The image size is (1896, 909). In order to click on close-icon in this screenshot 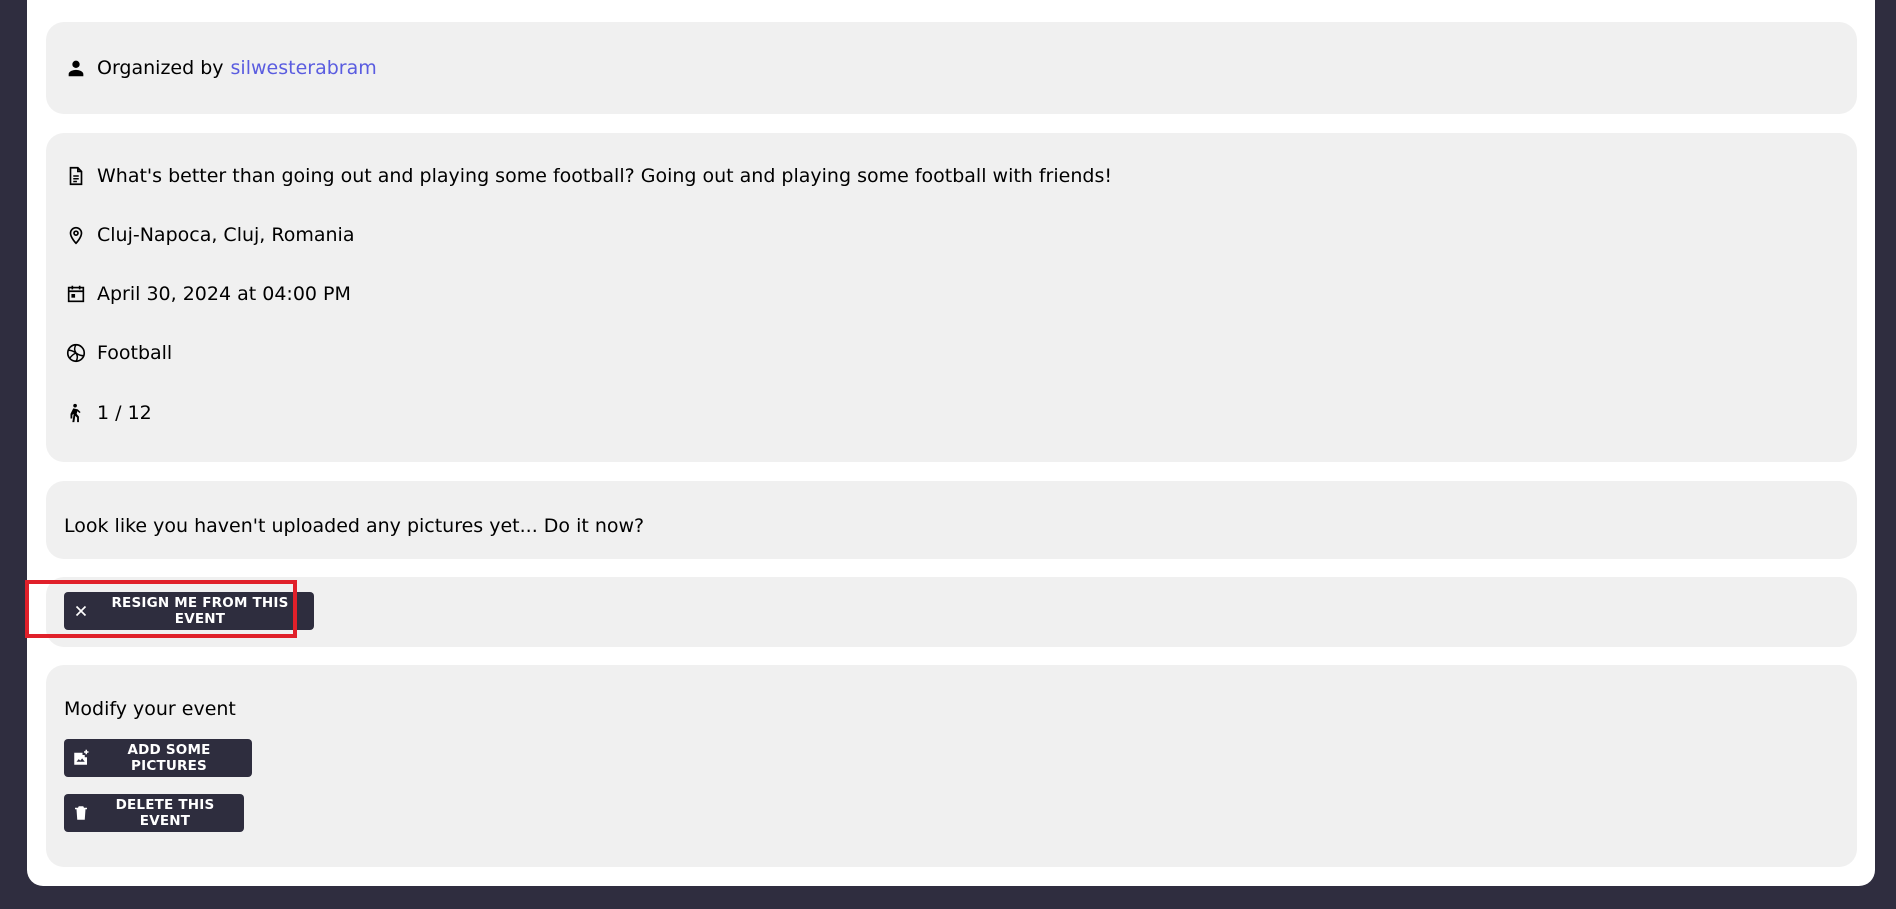, I will do `click(81, 611)`.